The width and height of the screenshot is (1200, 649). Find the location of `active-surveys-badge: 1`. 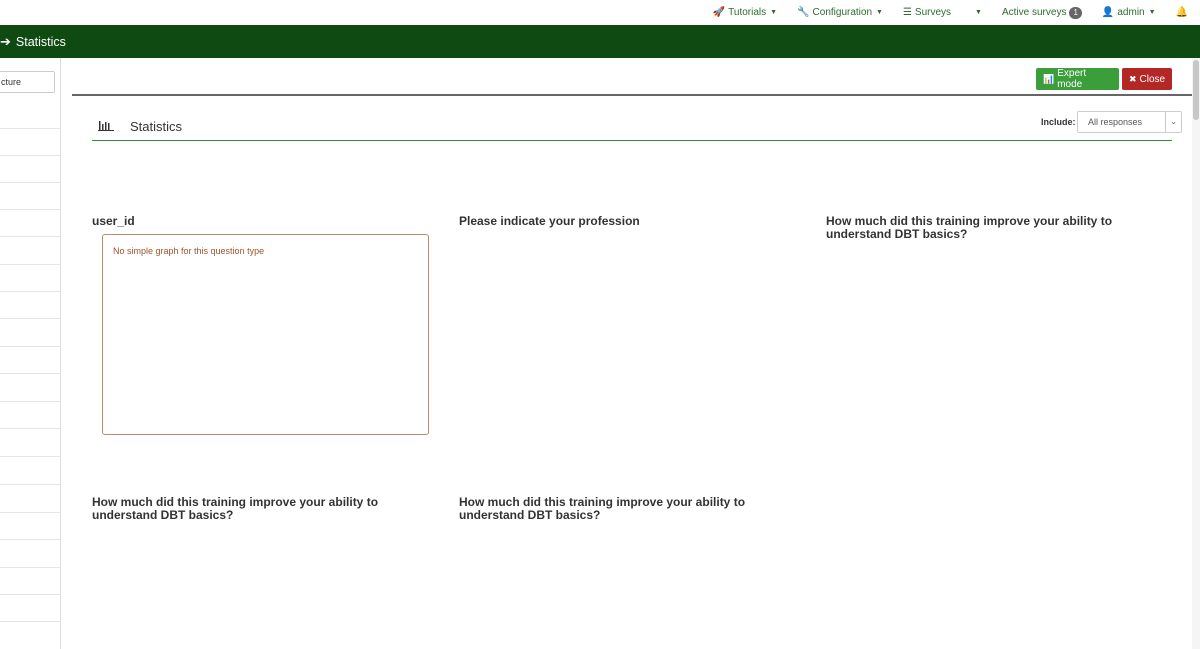

active-surveys-badge: 1 is located at coordinates (1075, 12).